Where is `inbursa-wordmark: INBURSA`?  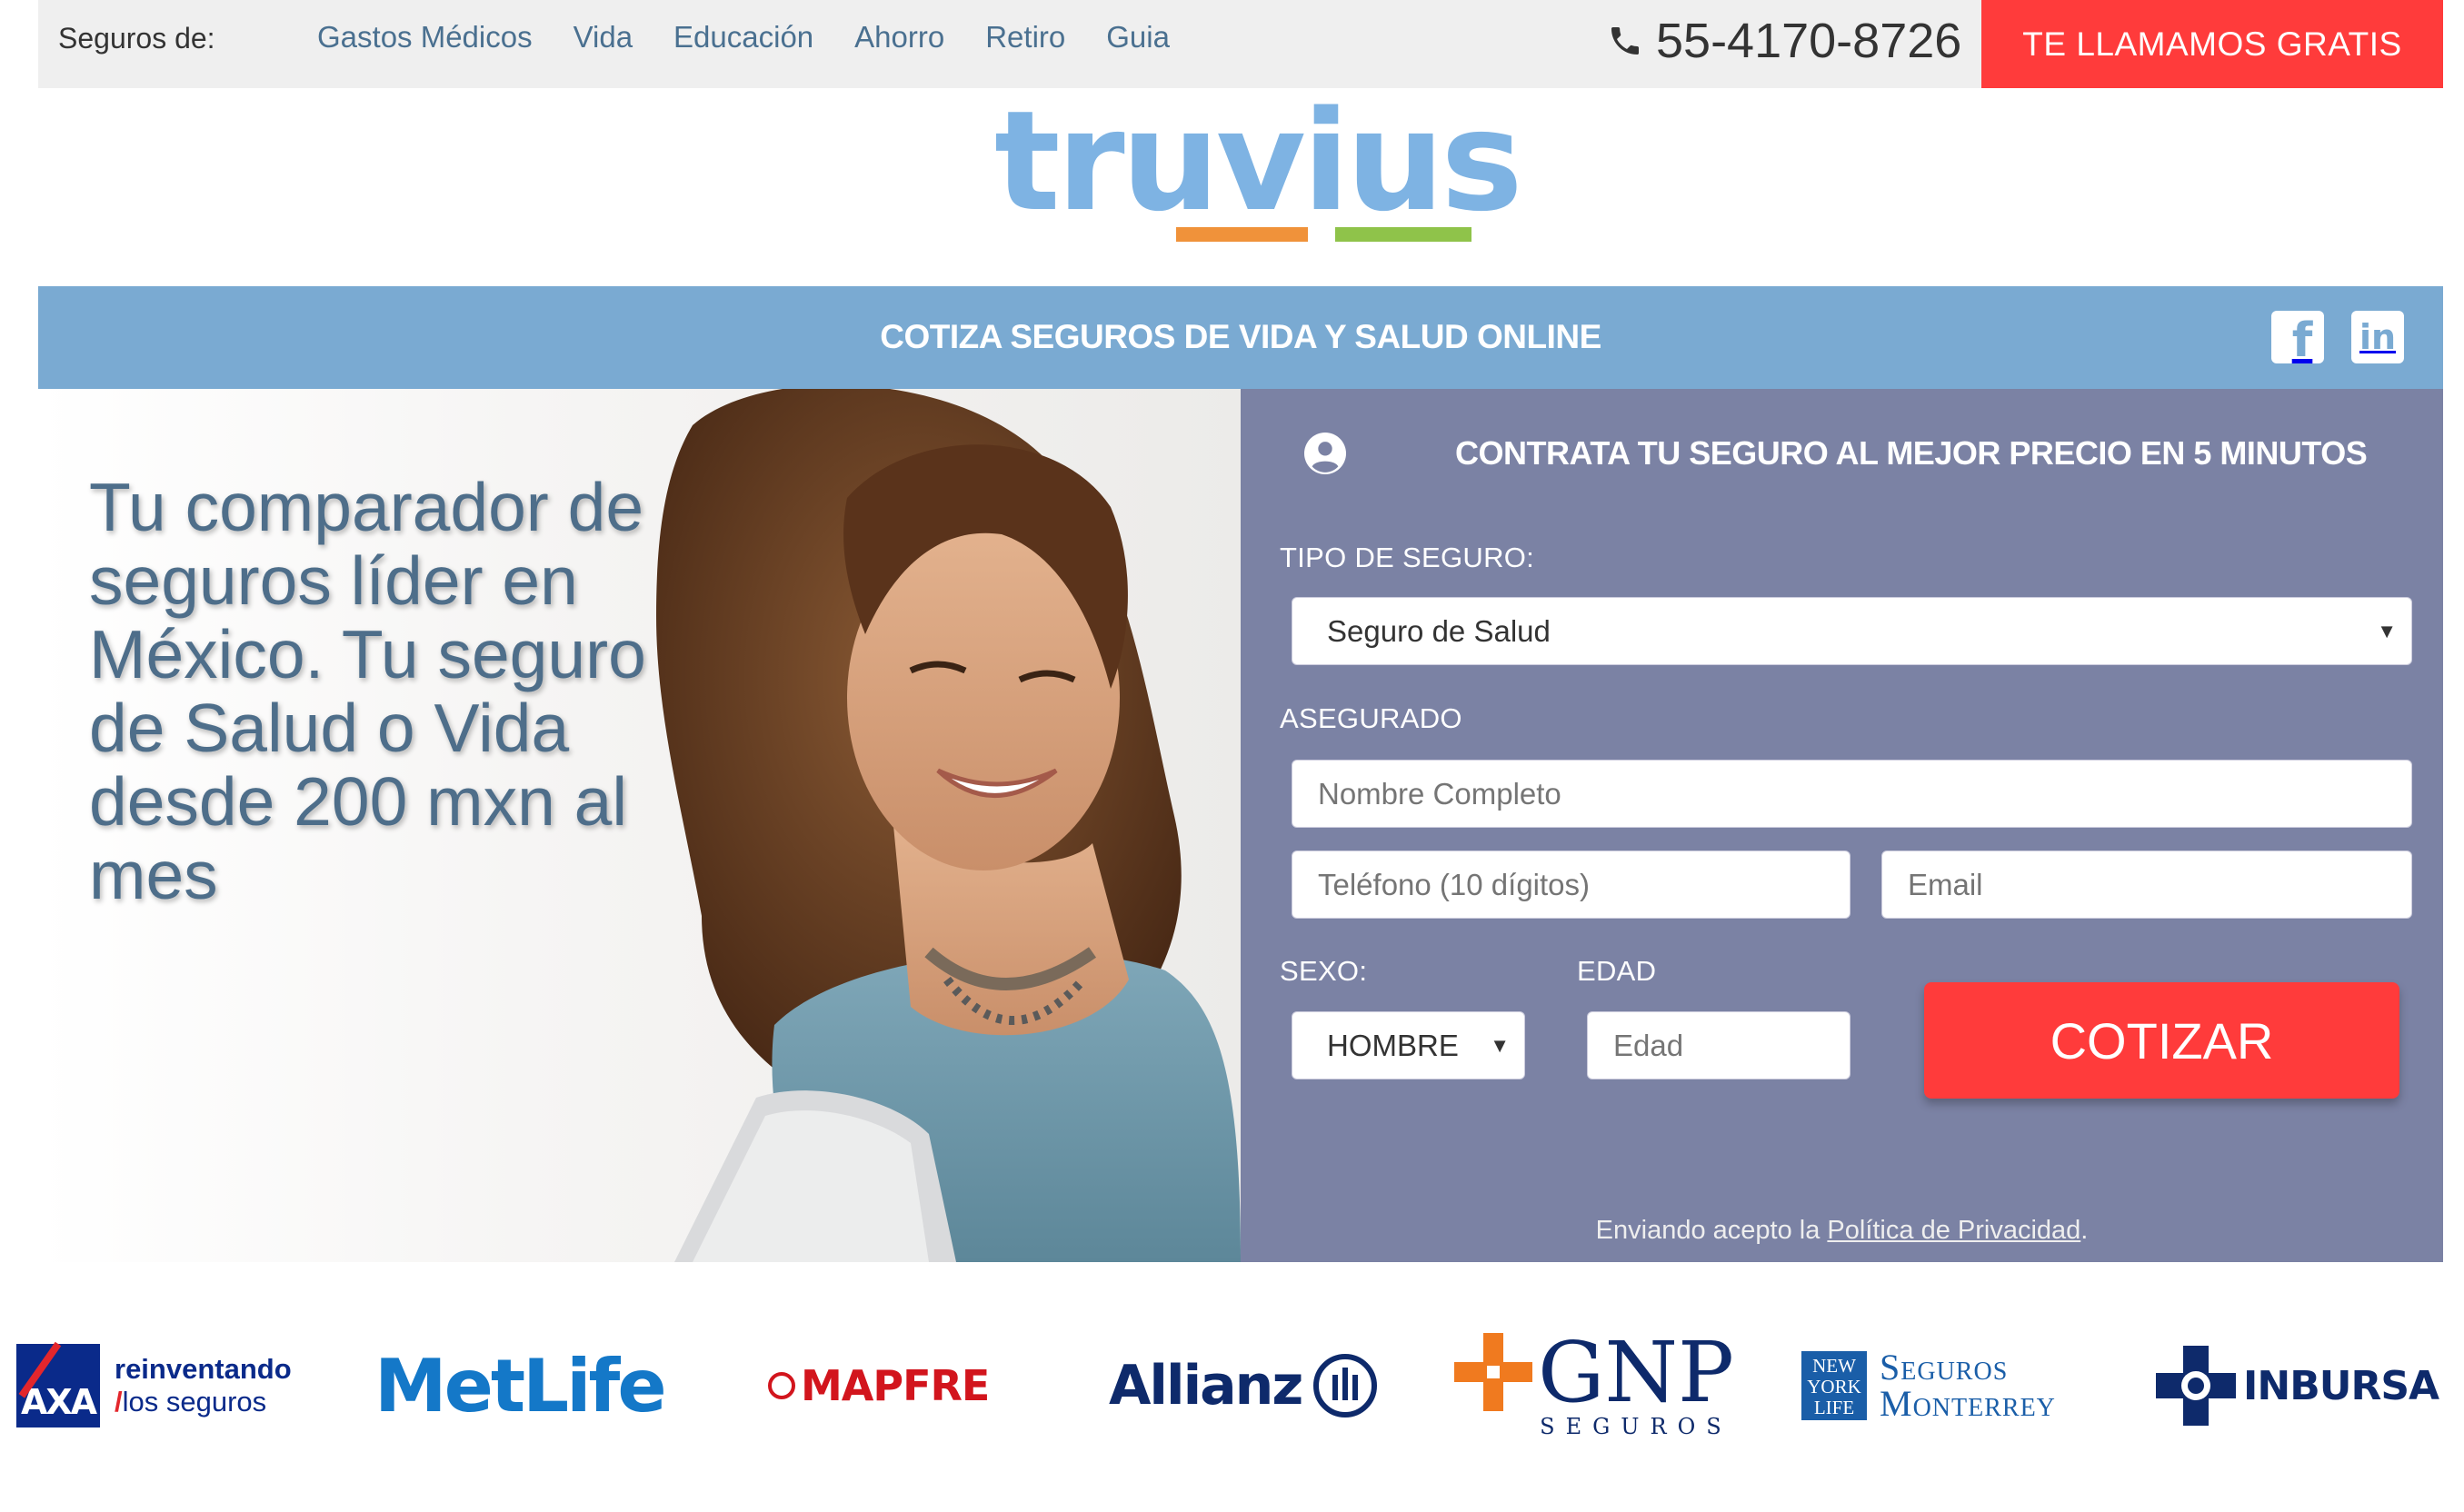
inbursa-wordmark: INBURSA is located at coordinates (2341, 1385).